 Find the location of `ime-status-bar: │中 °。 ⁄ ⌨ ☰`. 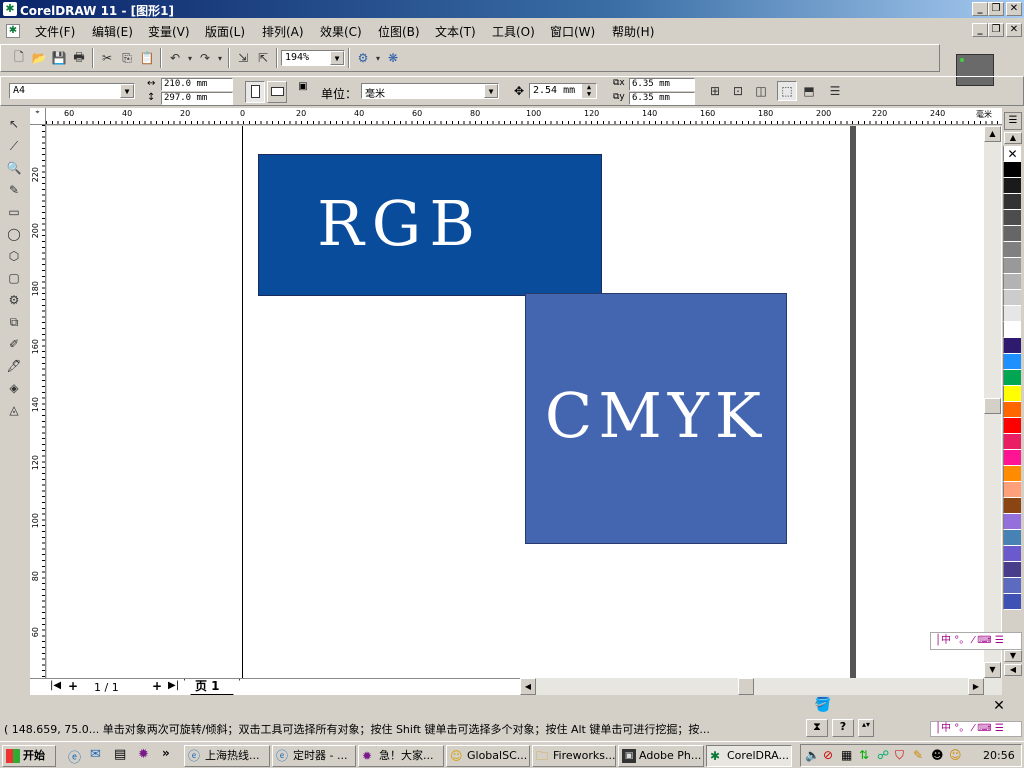

ime-status-bar: │中 °。 ⁄ ⌨ ☰ is located at coordinates (976, 729).